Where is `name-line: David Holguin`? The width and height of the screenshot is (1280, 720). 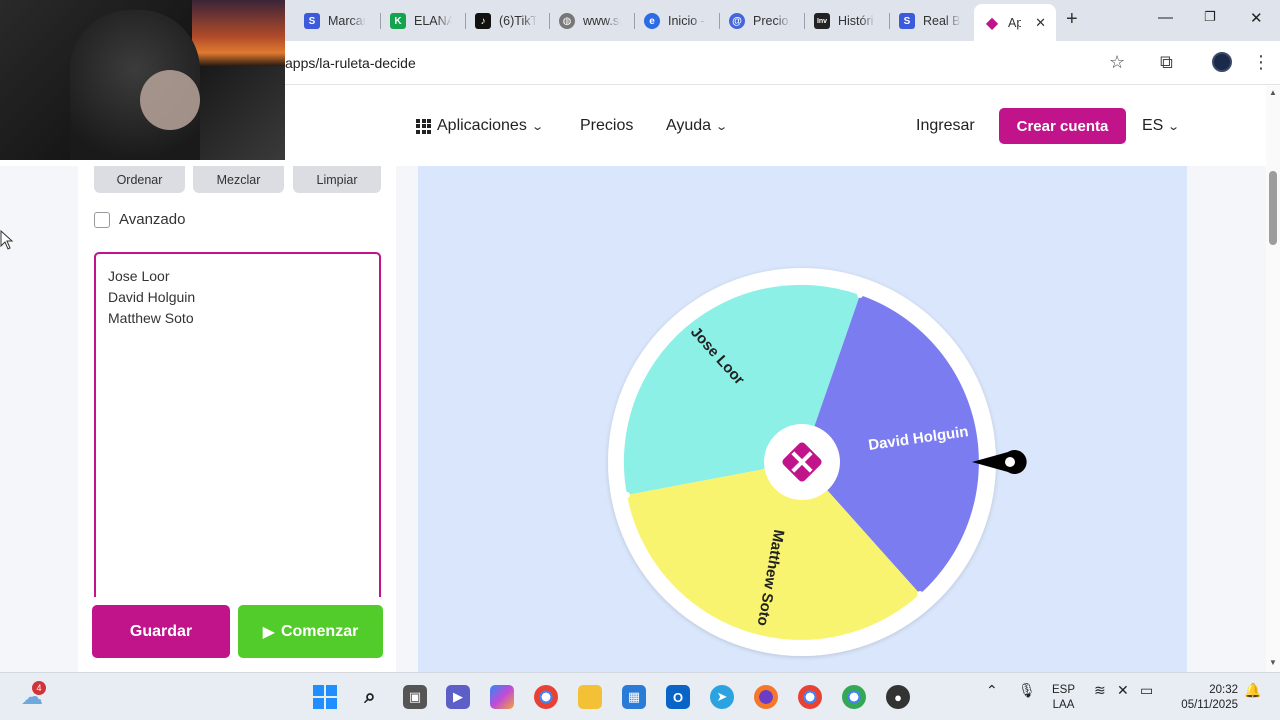 name-line: David Holguin is located at coordinates (152, 297).